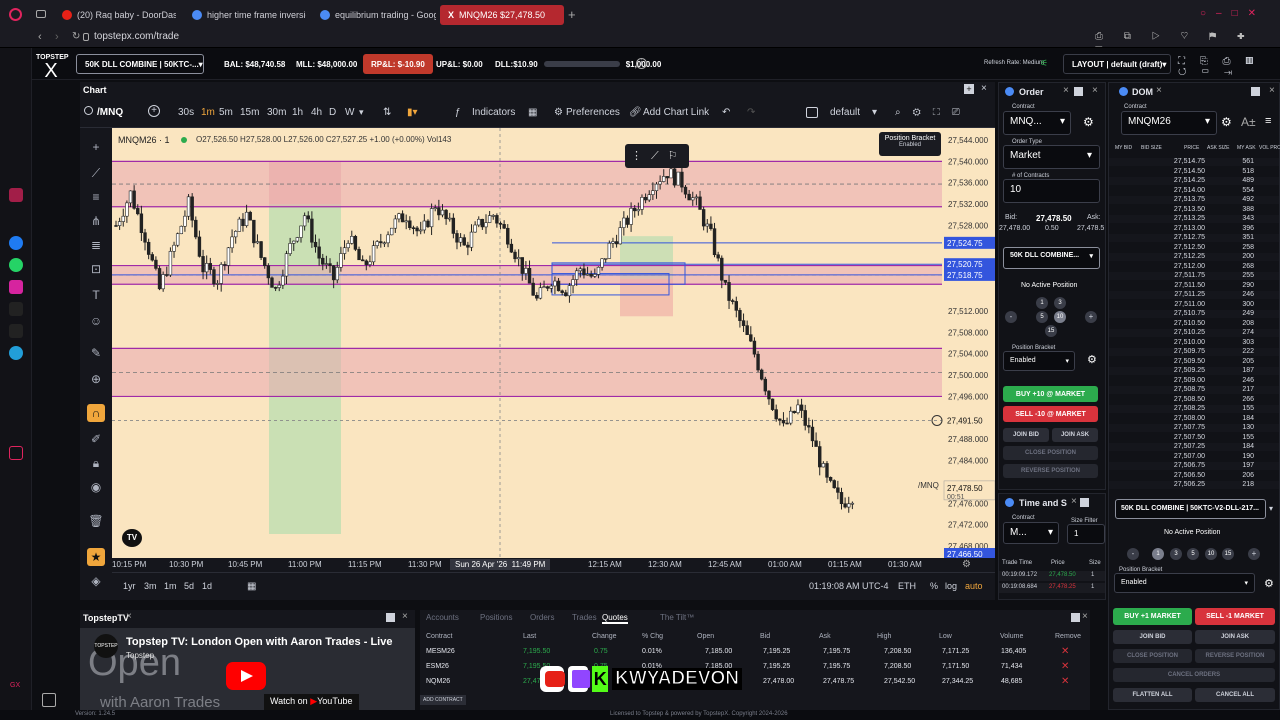 The height and width of the screenshot is (720, 1280). I want to click on dom-row: 27,510.25 274, so click(1194, 333).